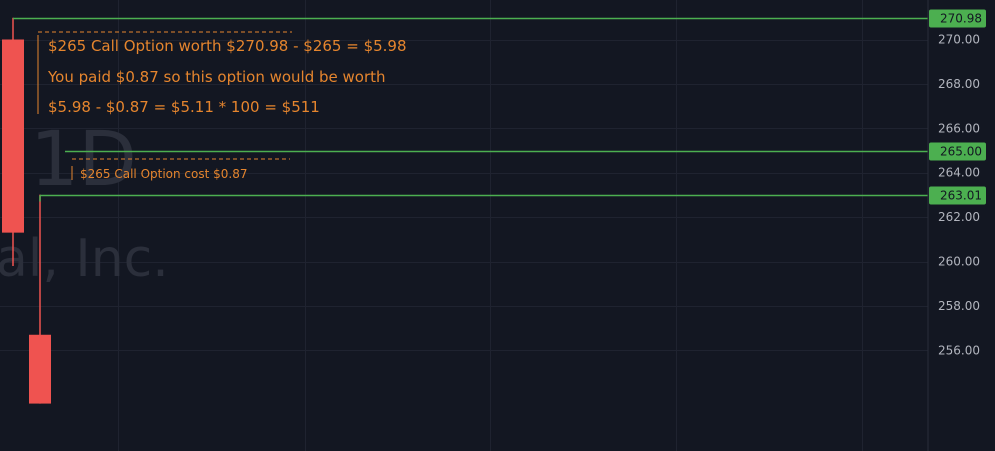 Image resolution: width=995 pixels, height=451 pixels. What do you see at coordinates (164, 174) in the screenshot?
I see `annotation-line: $265 Call Option cost $0.87` at bounding box center [164, 174].